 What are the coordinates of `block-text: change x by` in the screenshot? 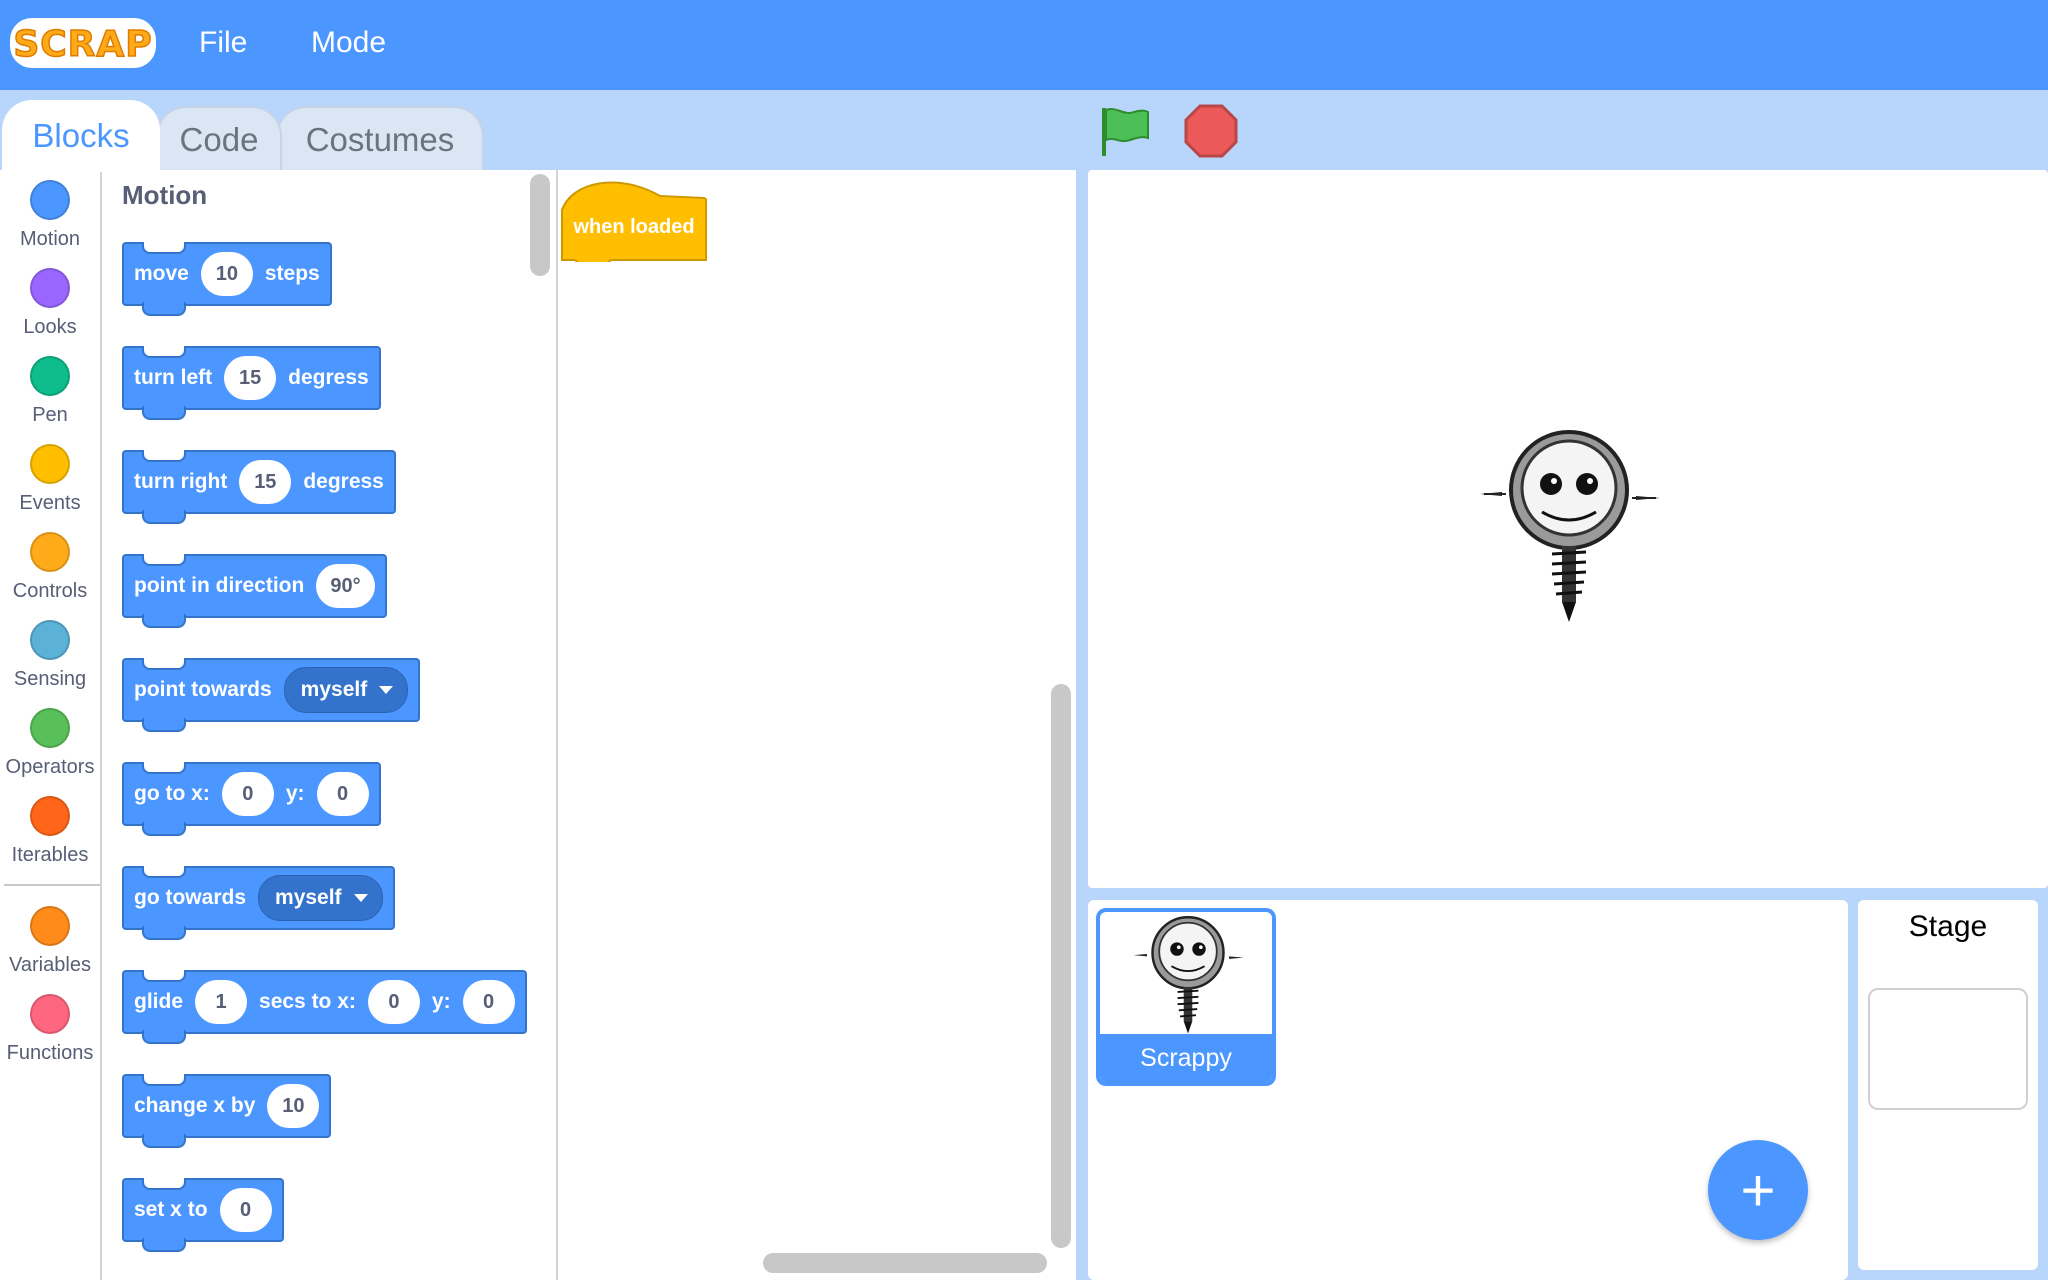 It's located at (195, 1105).